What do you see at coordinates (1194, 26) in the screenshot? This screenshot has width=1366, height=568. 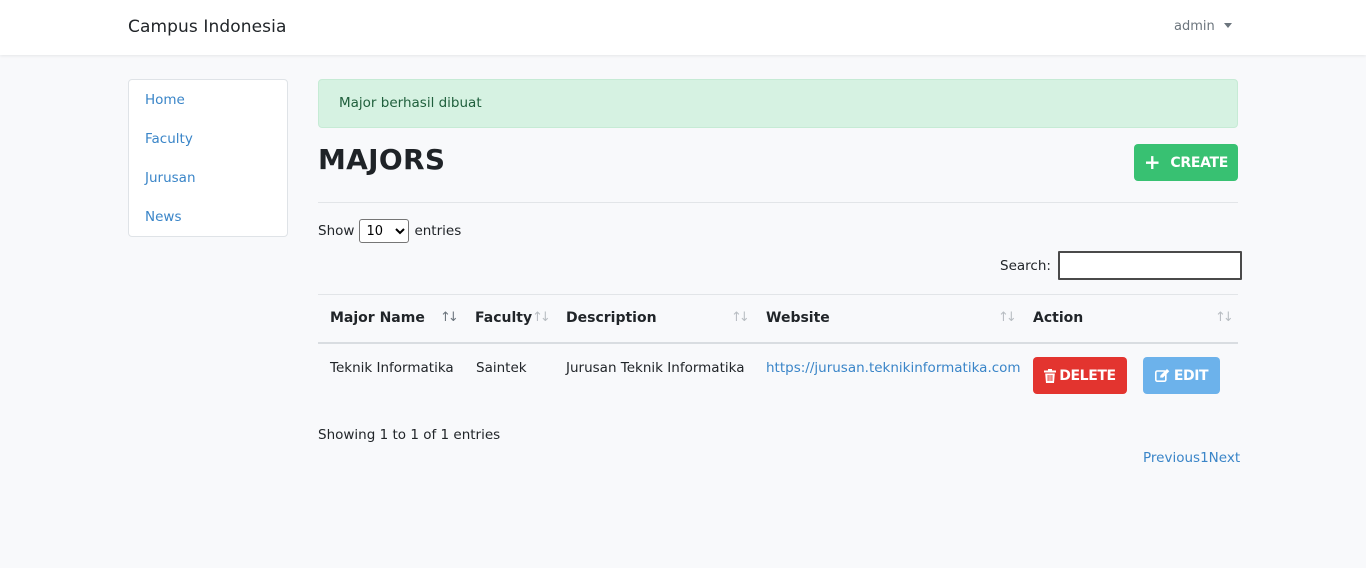 I see `user-name: admin` at bounding box center [1194, 26].